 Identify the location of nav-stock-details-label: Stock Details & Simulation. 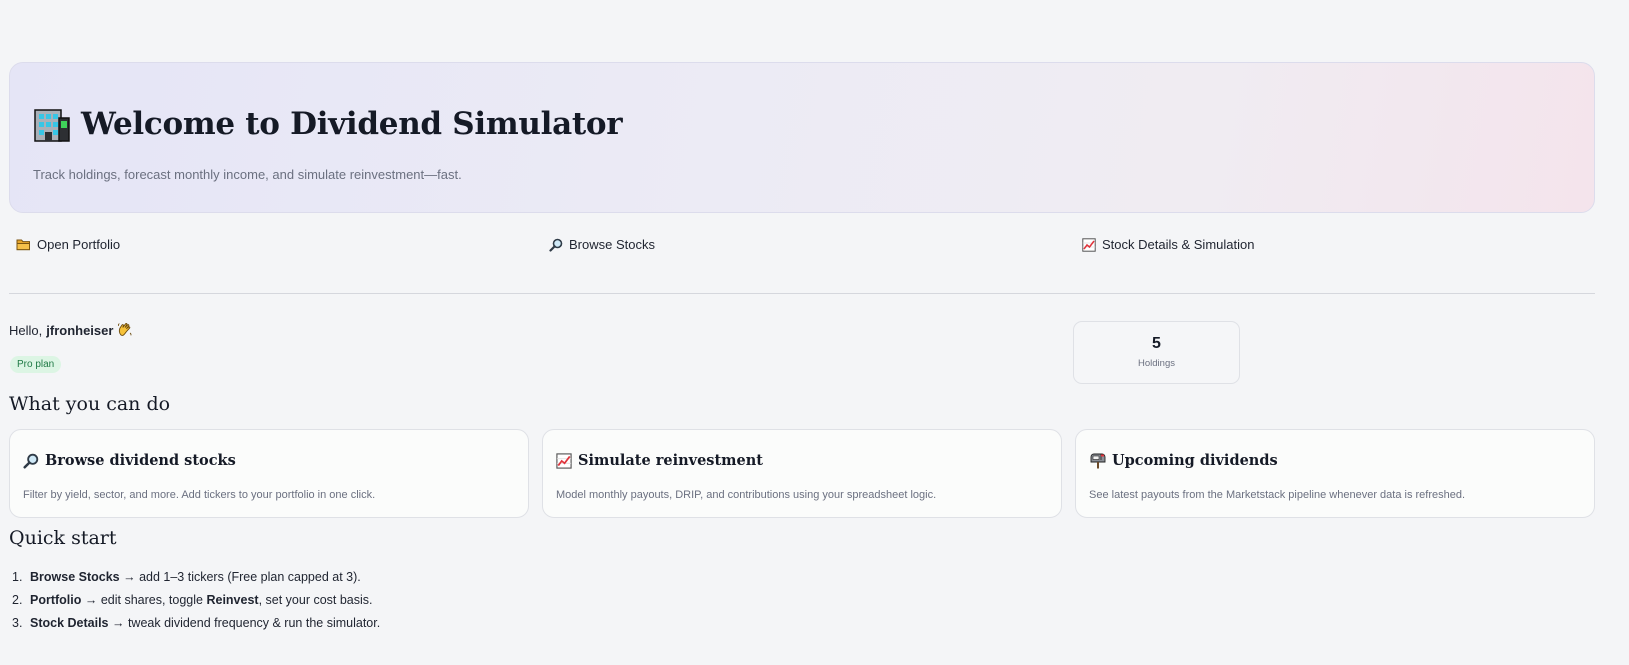
(1178, 244).